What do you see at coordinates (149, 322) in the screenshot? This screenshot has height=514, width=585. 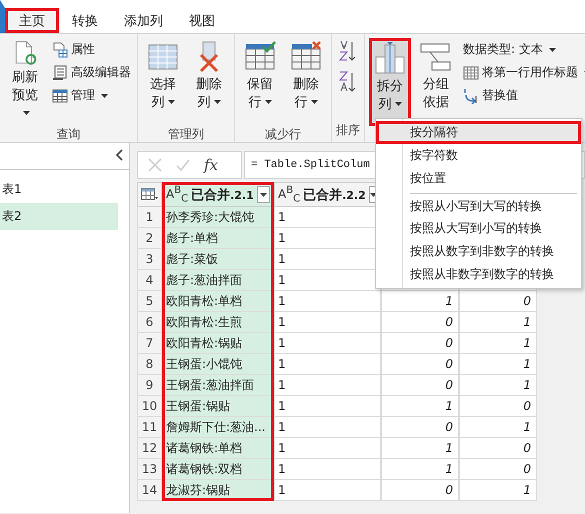 I see `row-number: 6` at bounding box center [149, 322].